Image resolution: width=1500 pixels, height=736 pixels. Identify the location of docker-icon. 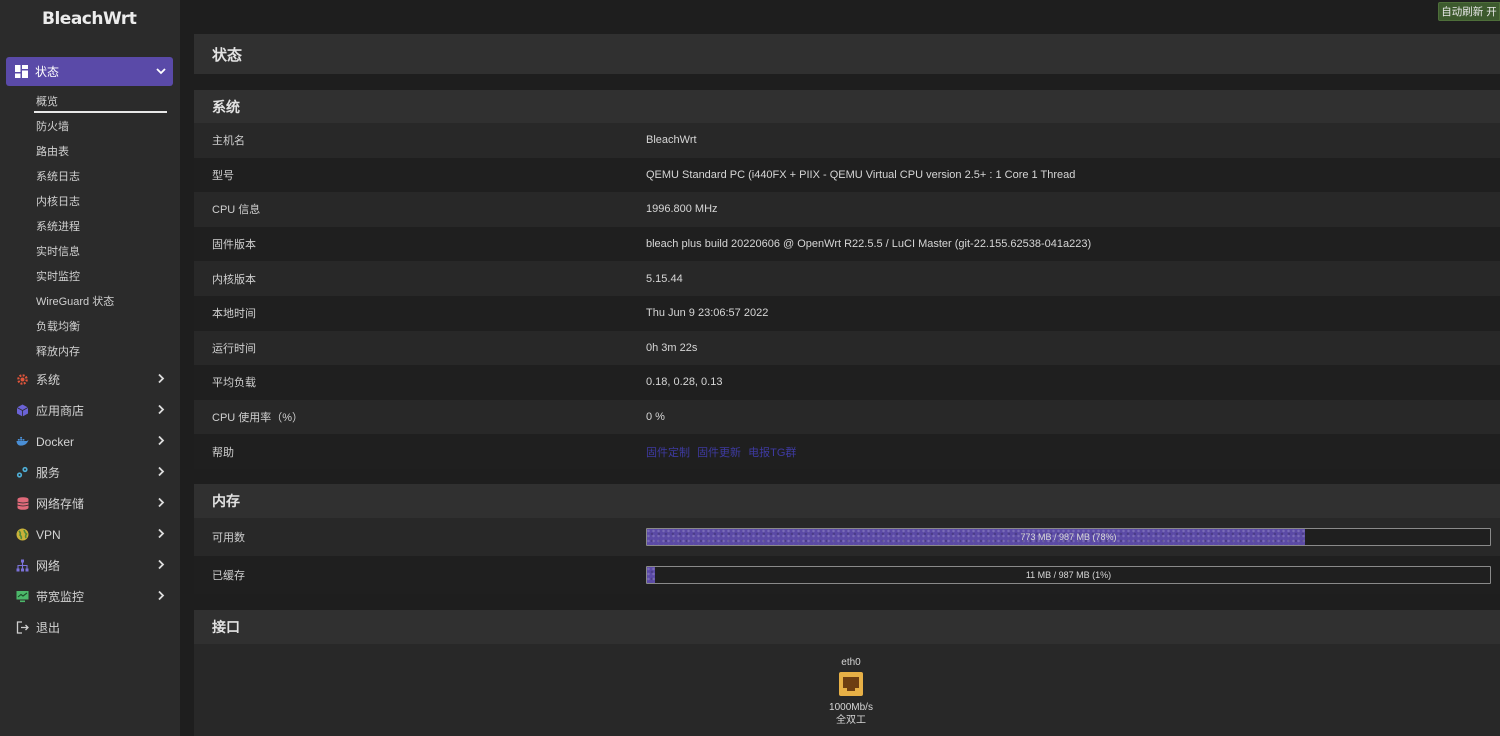
(22, 441).